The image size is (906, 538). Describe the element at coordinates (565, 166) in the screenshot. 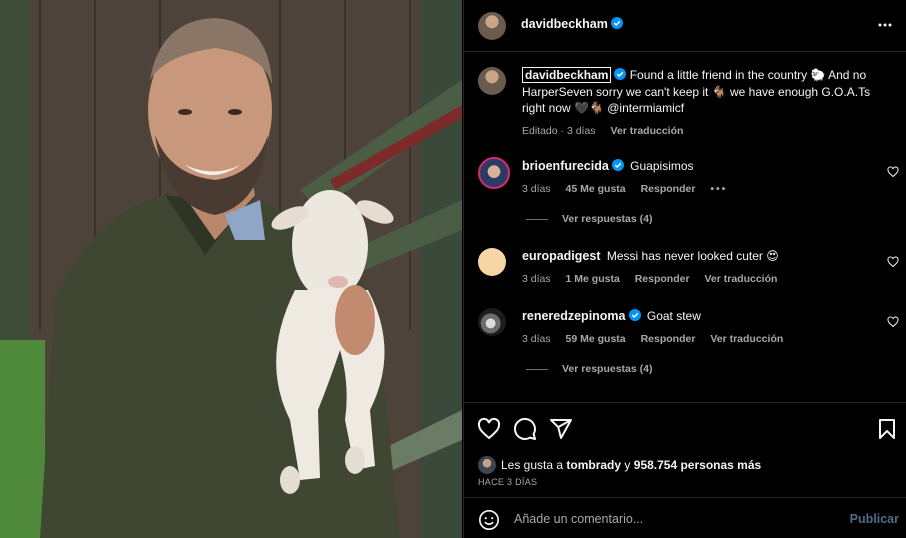

I see `comment-username: brioenfurecida` at that location.